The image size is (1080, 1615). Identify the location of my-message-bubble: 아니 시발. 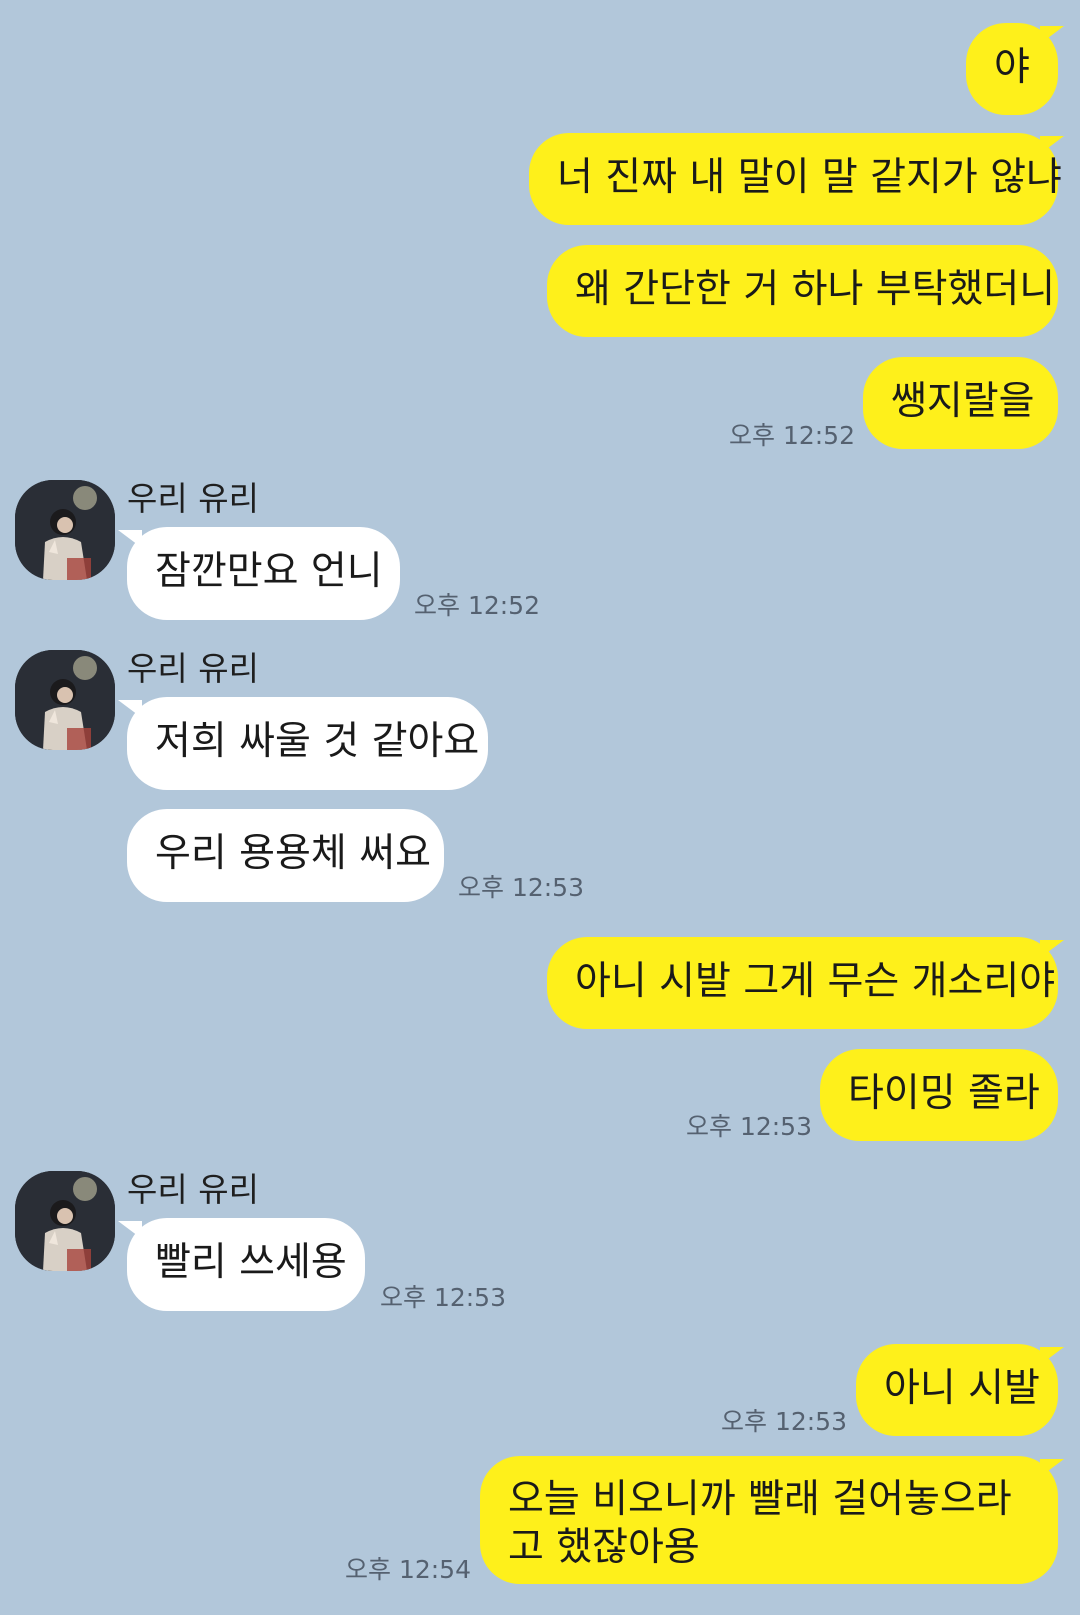
(957, 1390).